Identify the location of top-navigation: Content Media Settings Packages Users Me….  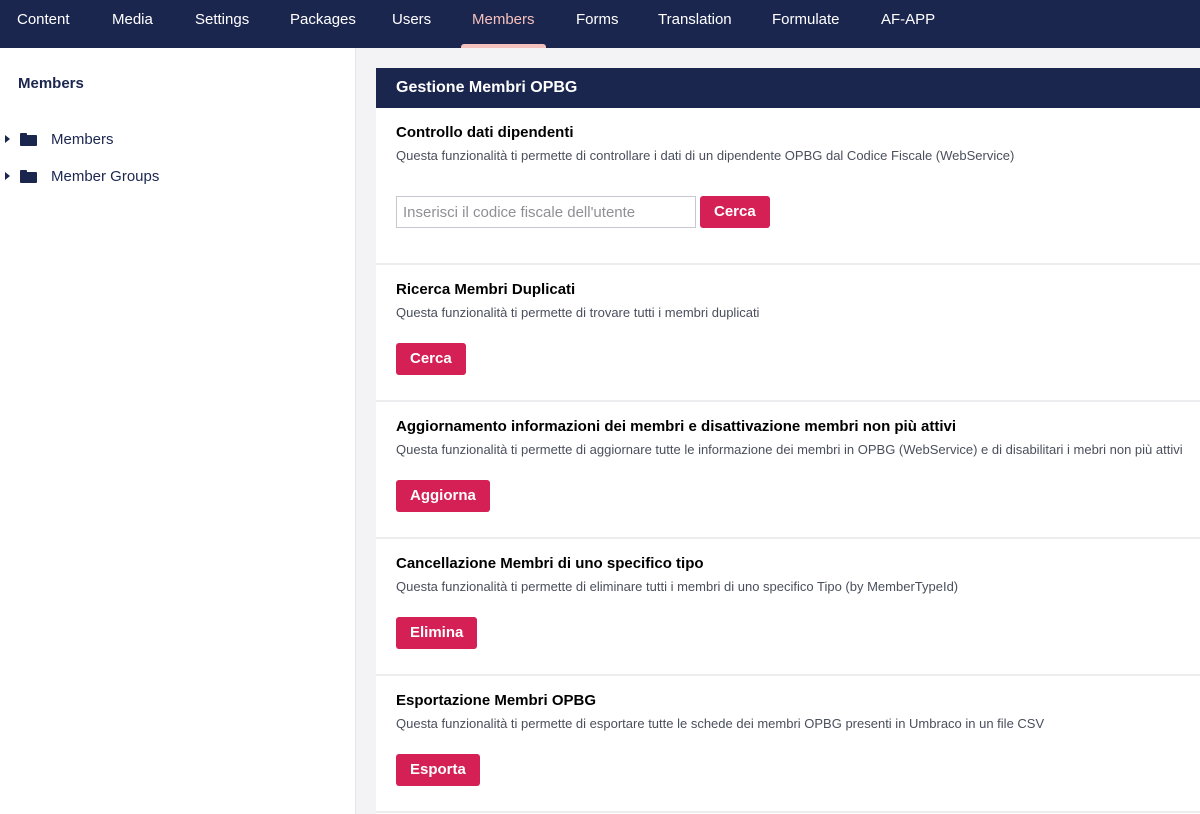
(600, 24).